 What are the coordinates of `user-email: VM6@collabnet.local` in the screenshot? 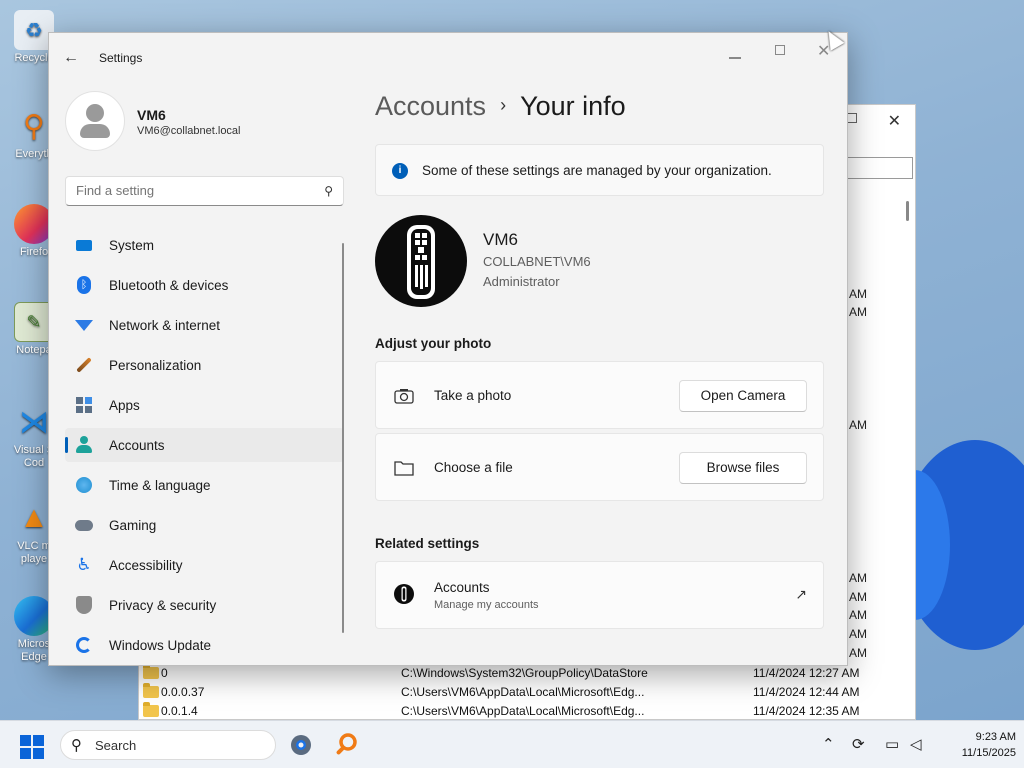 It's located at (189, 131).